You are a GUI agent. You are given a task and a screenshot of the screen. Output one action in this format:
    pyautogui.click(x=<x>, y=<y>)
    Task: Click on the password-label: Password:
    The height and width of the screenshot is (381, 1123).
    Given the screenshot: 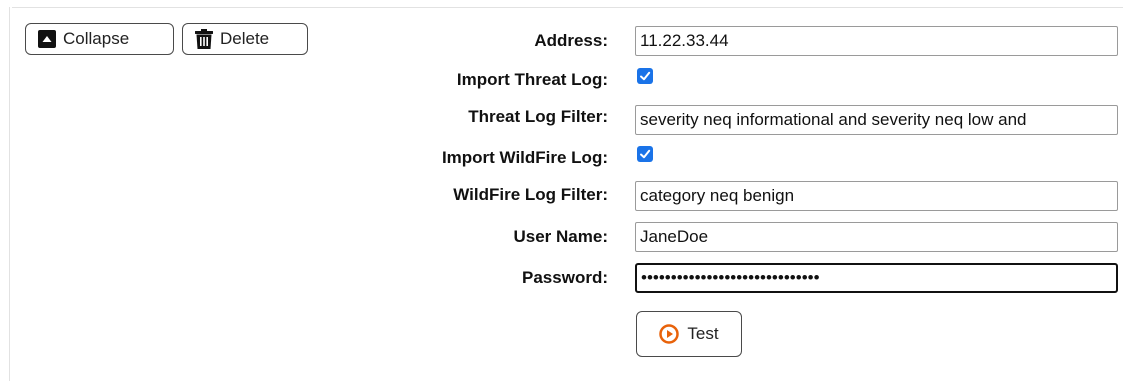 What is the action you would take?
    pyautogui.click(x=565, y=277)
    